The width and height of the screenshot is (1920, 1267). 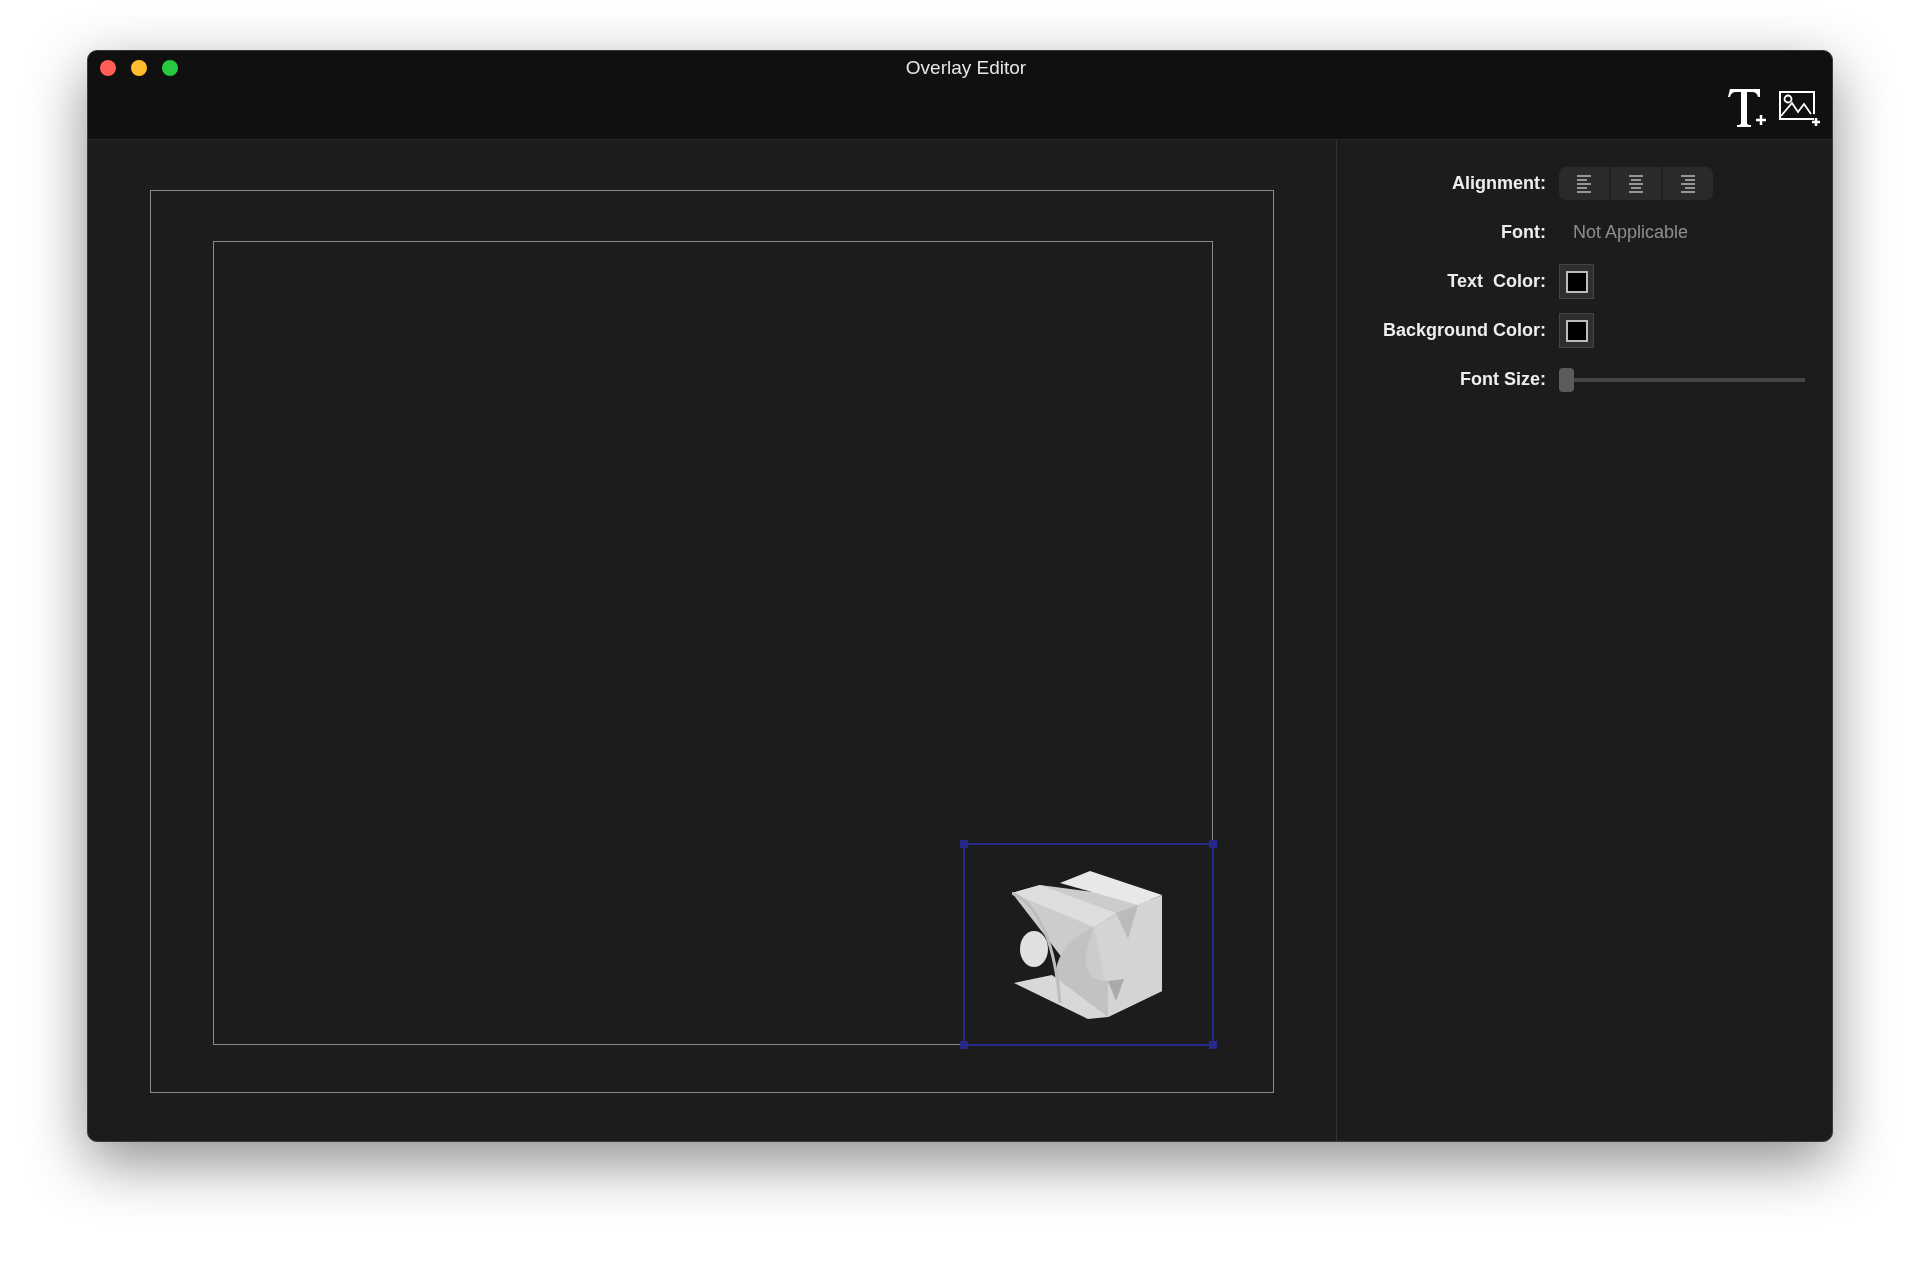 I want to click on font-value: Not Applicable, so click(x=1630, y=232).